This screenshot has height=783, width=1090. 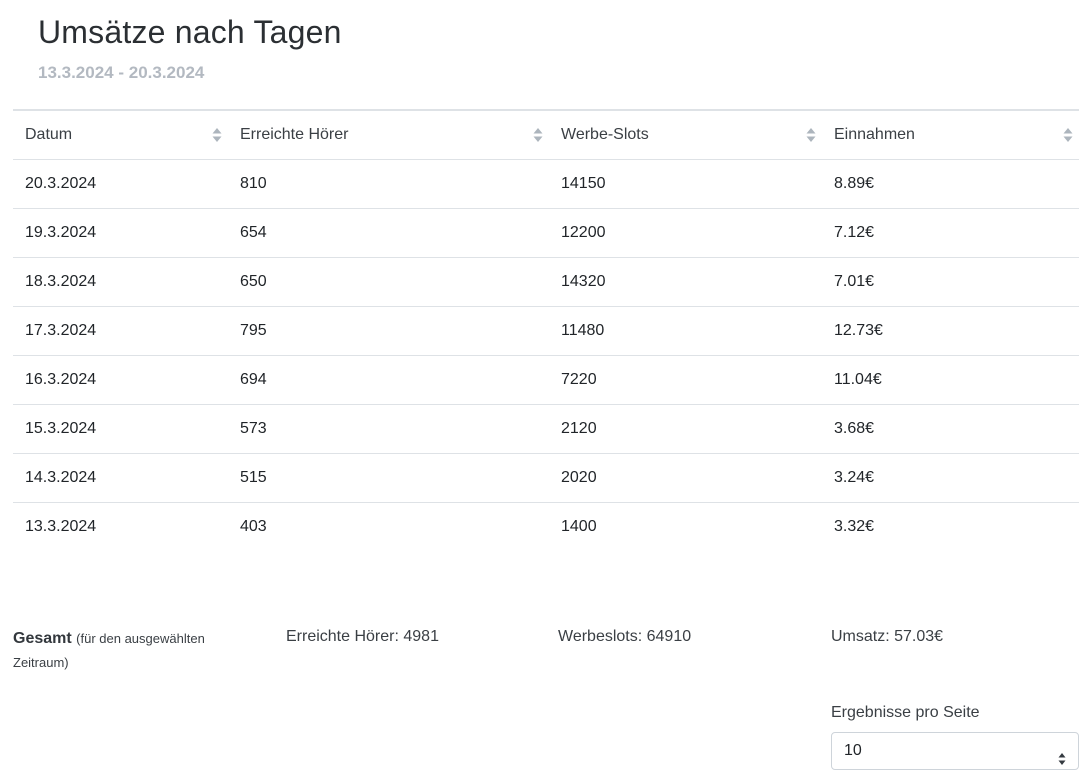 What do you see at coordinates (853, 750) in the screenshot?
I see `results-per-page-value: 10` at bounding box center [853, 750].